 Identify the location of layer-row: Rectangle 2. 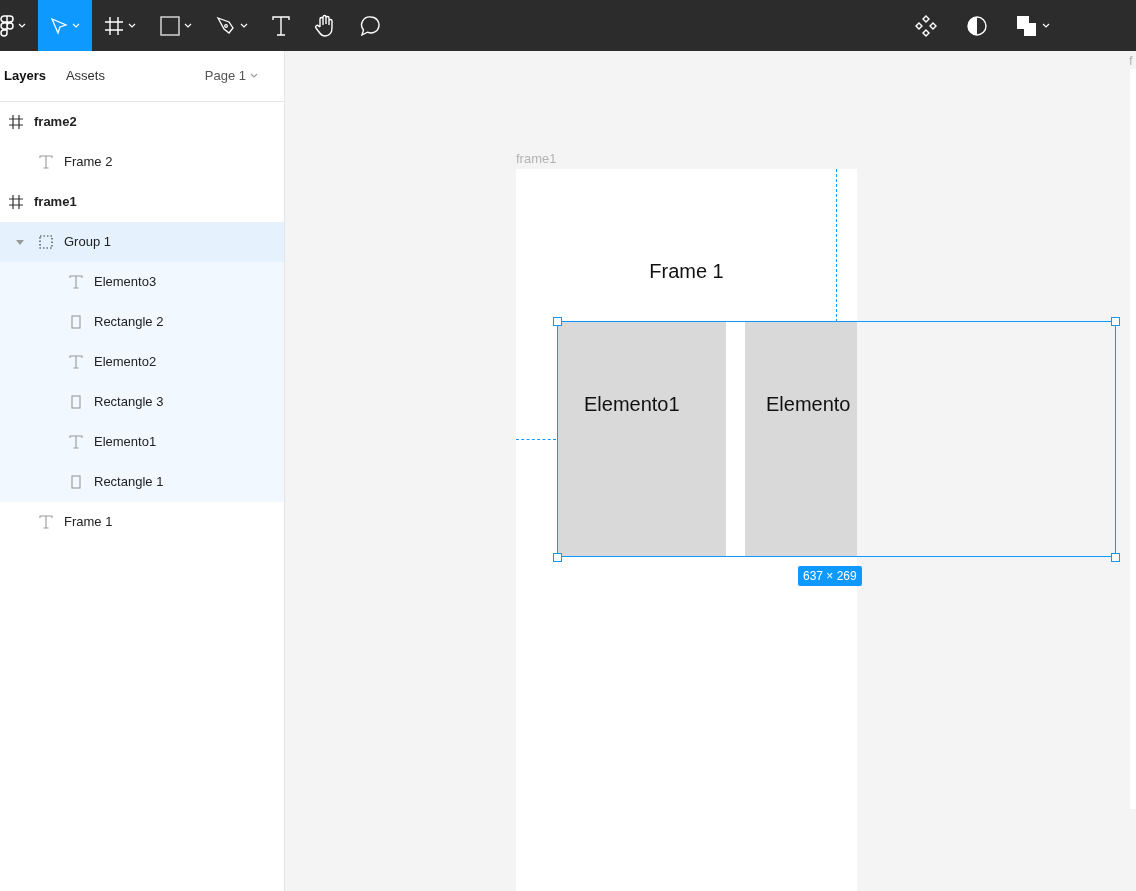
(142, 322).